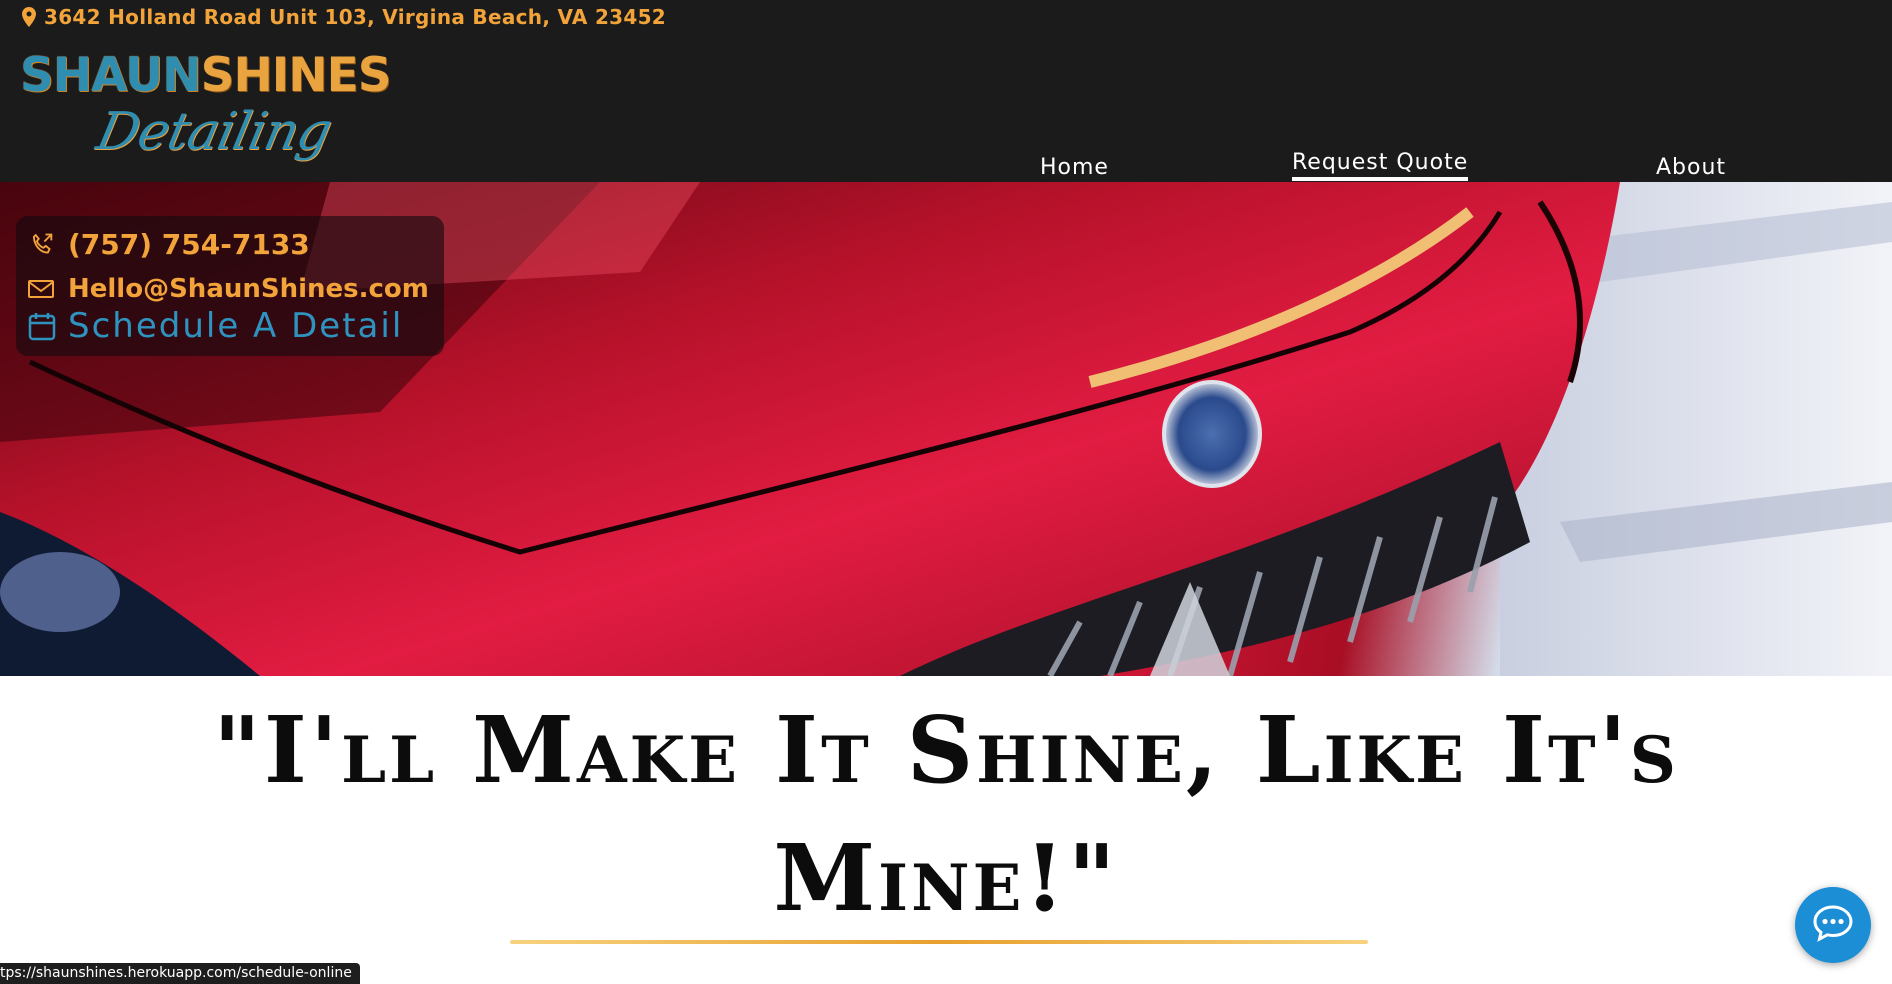 This screenshot has height=984, width=1892. I want to click on nav-request-quote: Request Quote, so click(1380, 165).